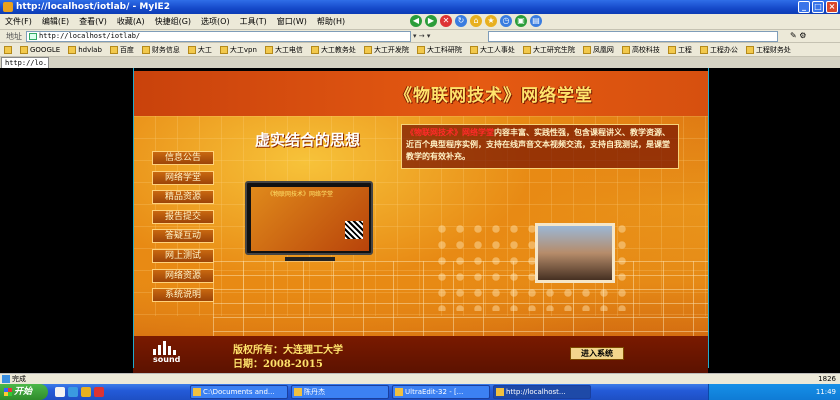 The width and height of the screenshot is (840, 400). I want to click on search-input, so click(633, 36).